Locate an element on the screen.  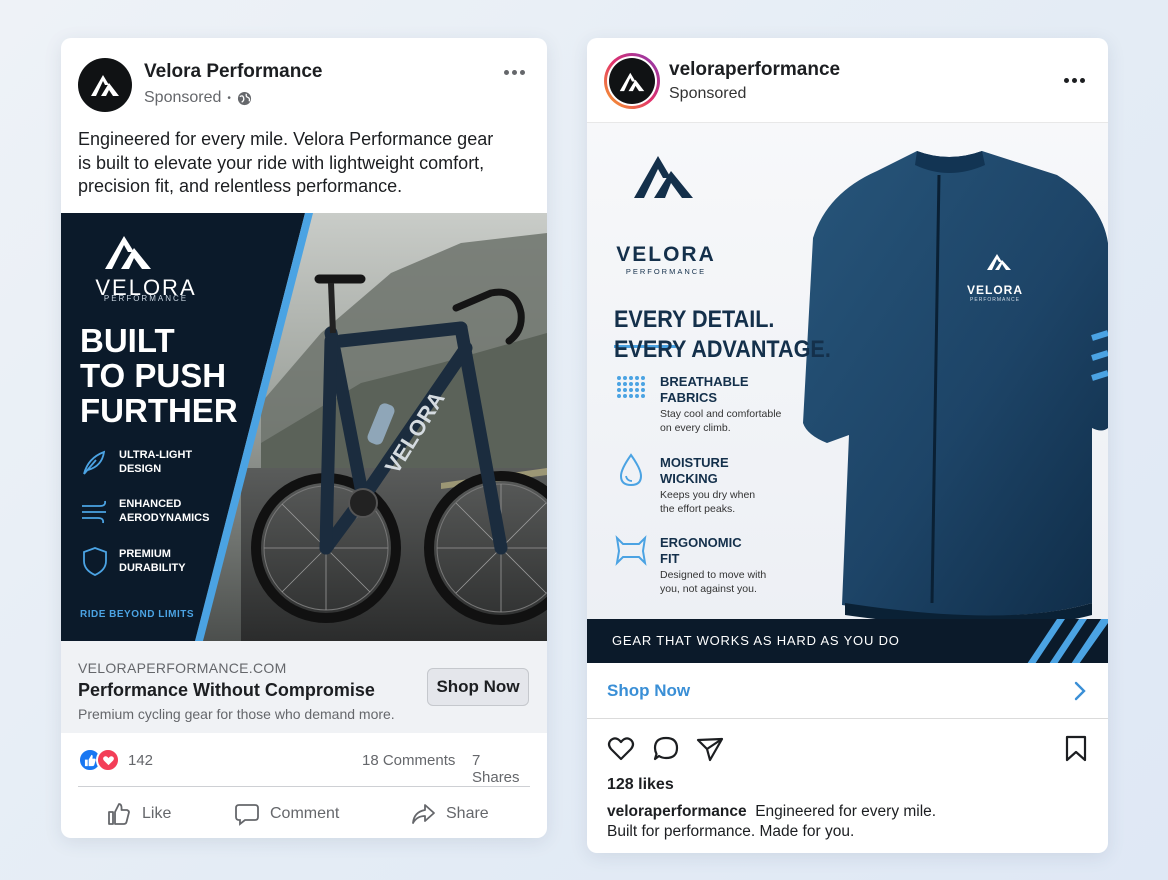
shop-now-button: Shop Now is located at coordinates (478, 687).